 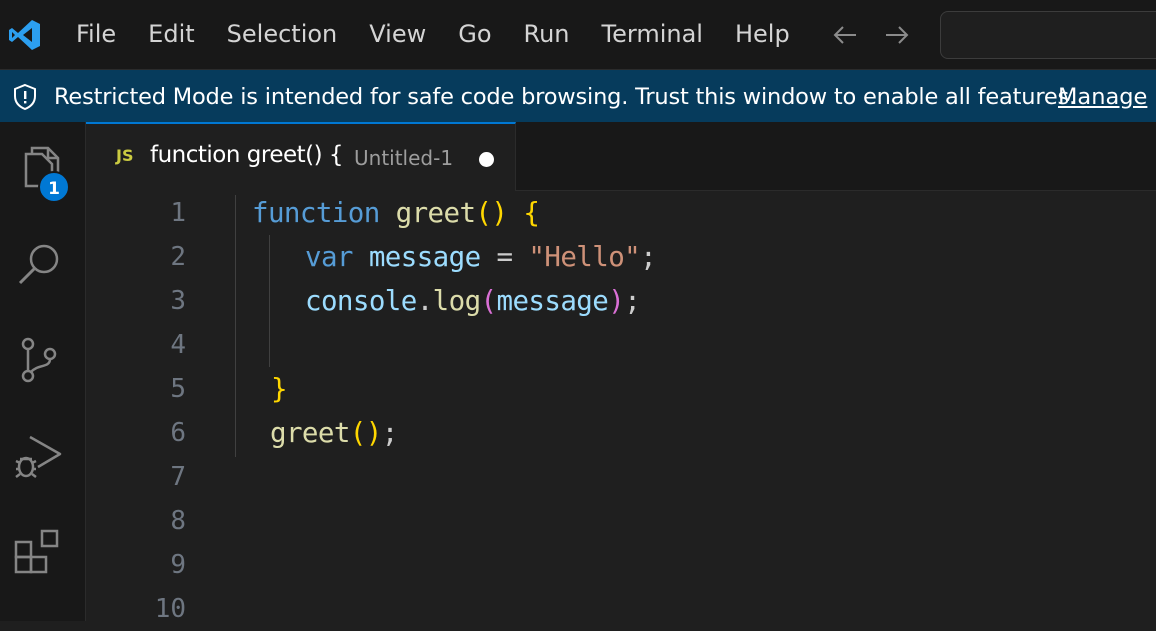 I want to click on line-number: 9, so click(x=178, y=565).